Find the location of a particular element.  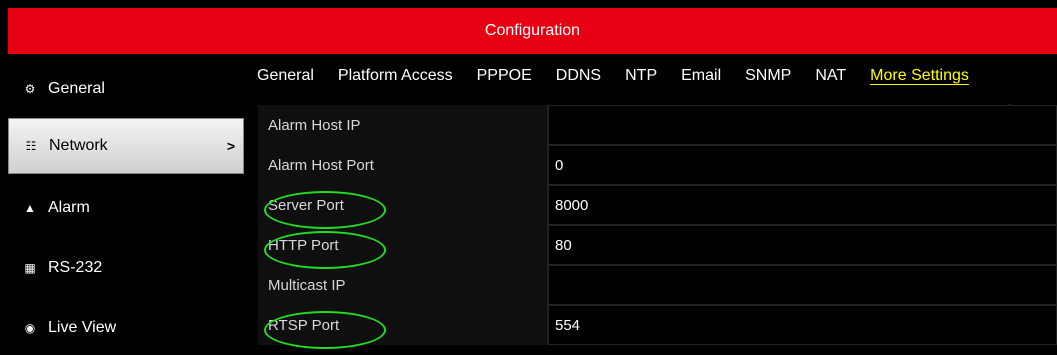

table-row: RTSP Port 554 is located at coordinates (657, 327).